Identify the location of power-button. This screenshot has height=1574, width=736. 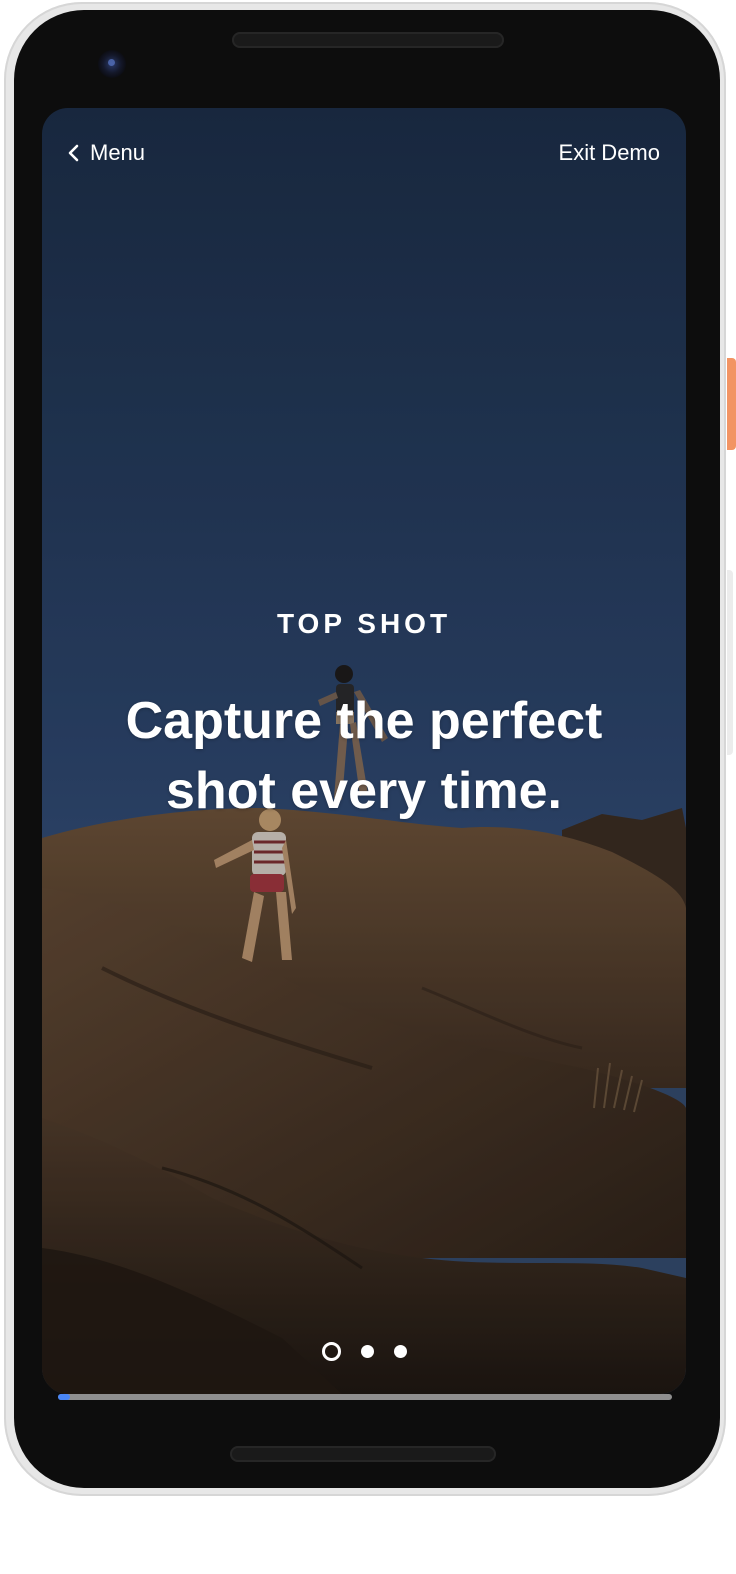
(731, 404).